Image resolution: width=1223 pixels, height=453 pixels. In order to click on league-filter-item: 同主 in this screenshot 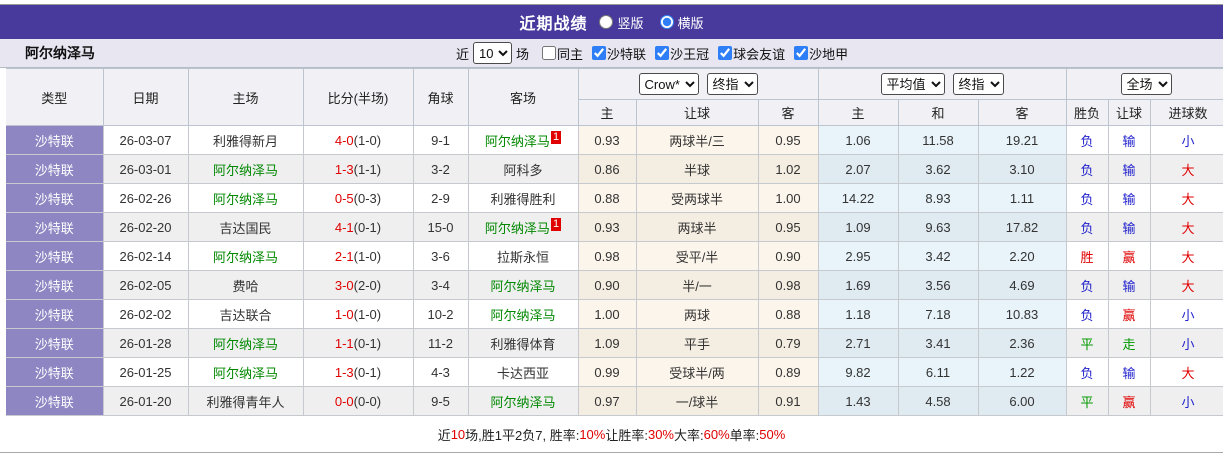, I will do `click(558, 53)`.